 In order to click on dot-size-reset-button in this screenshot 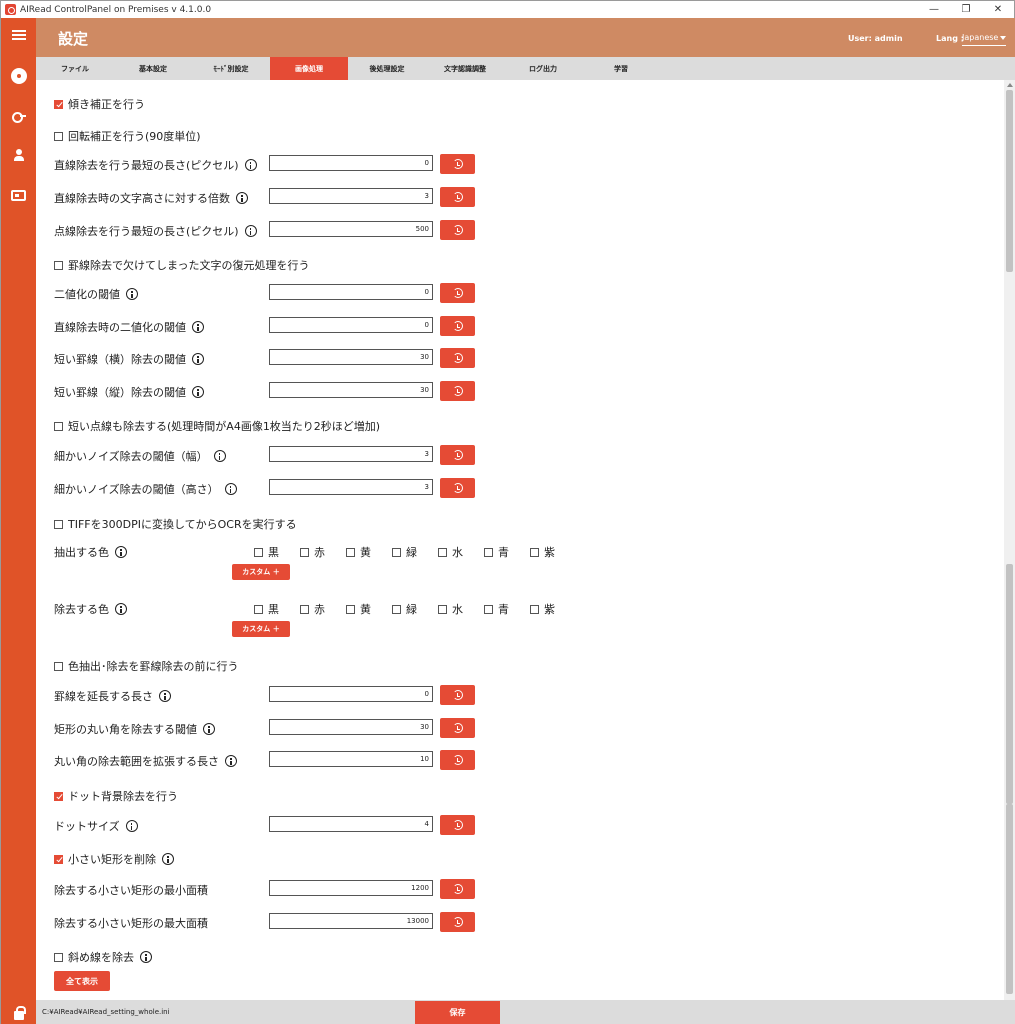, I will do `click(457, 825)`.